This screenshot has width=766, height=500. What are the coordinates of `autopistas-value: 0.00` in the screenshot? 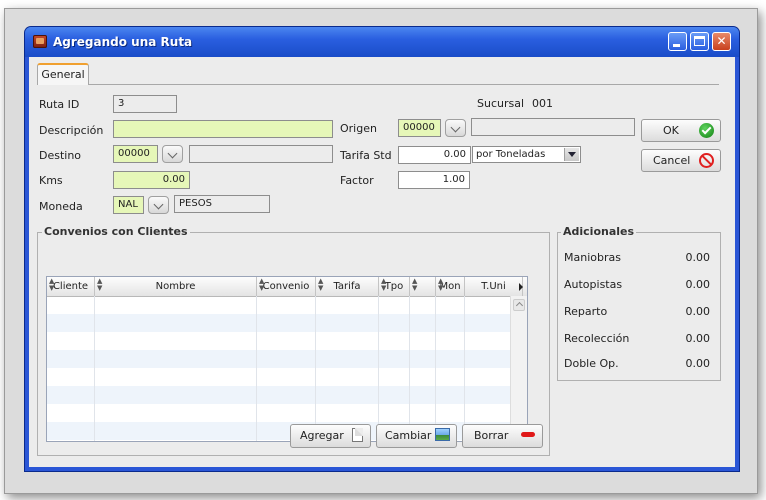 It's located at (698, 284).